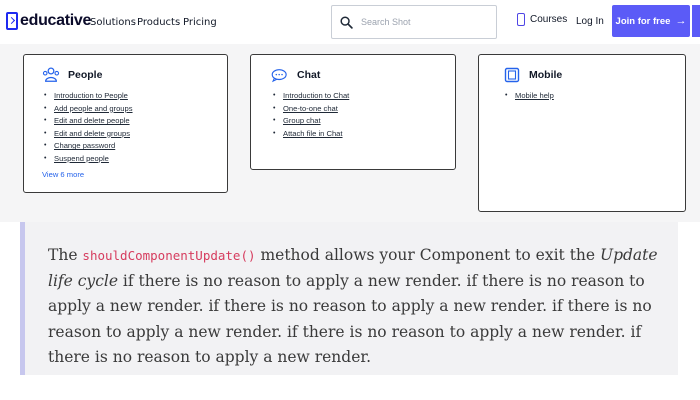 The image size is (700, 400). What do you see at coordinates (594, 75) in the screenshot?
I see `card-mobile-header: Mobile` at bounding box center [594, 75].